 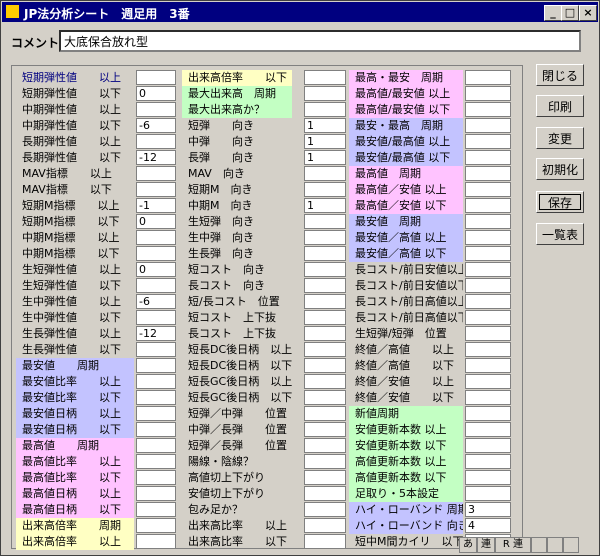 I want to click on maximize-button: □, so click(x=570, y=13).